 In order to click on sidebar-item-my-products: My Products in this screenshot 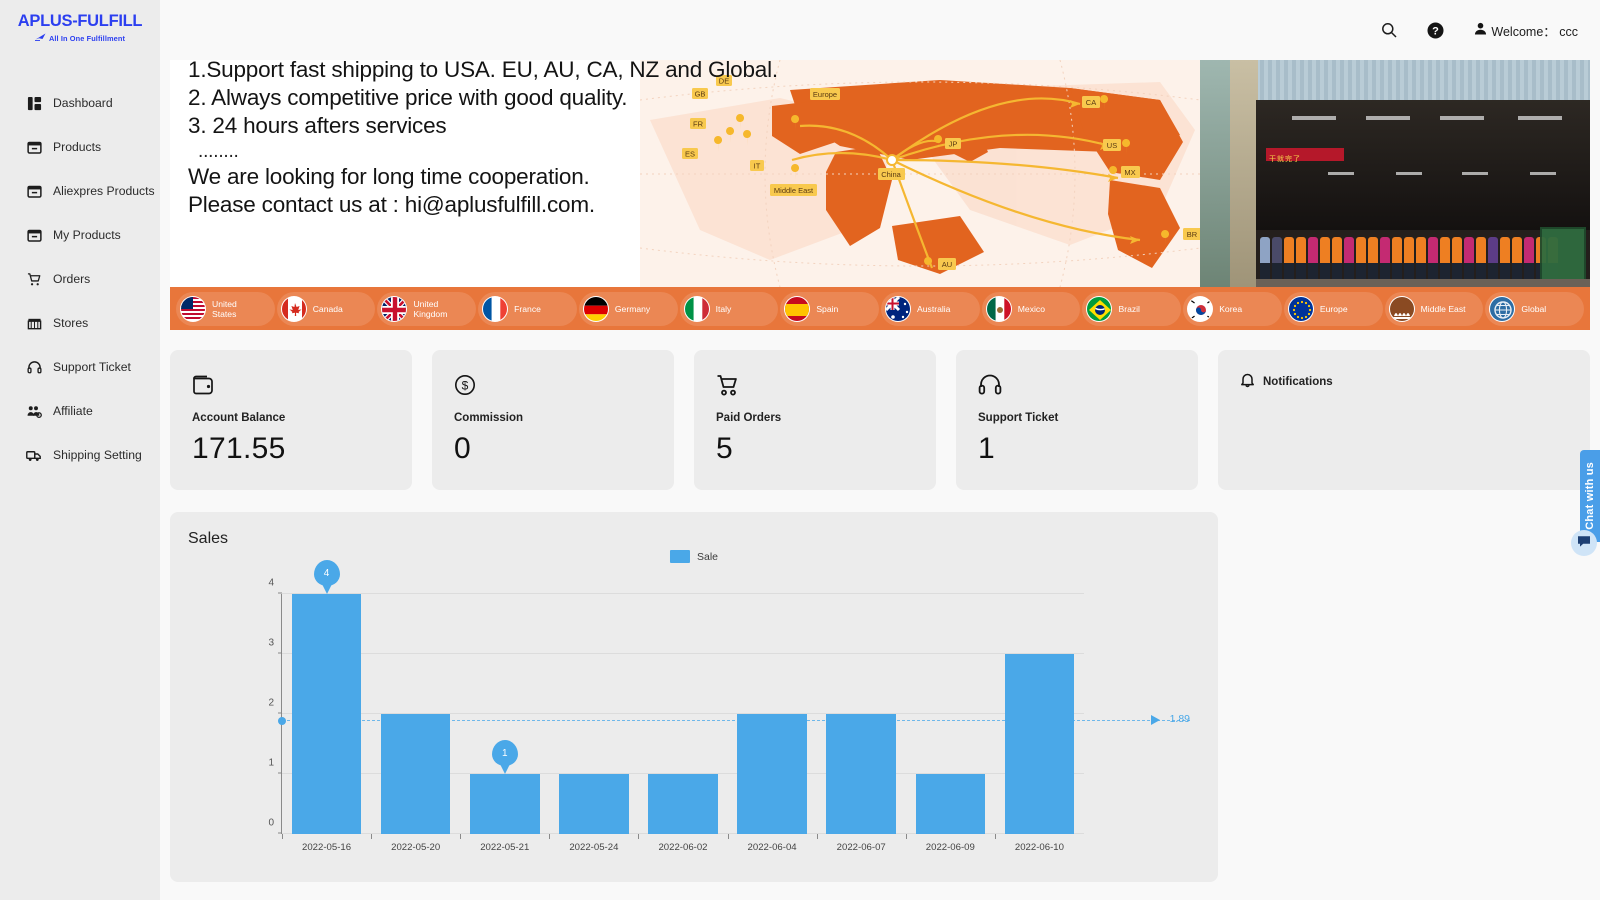, I will do `click(80, 235)`.